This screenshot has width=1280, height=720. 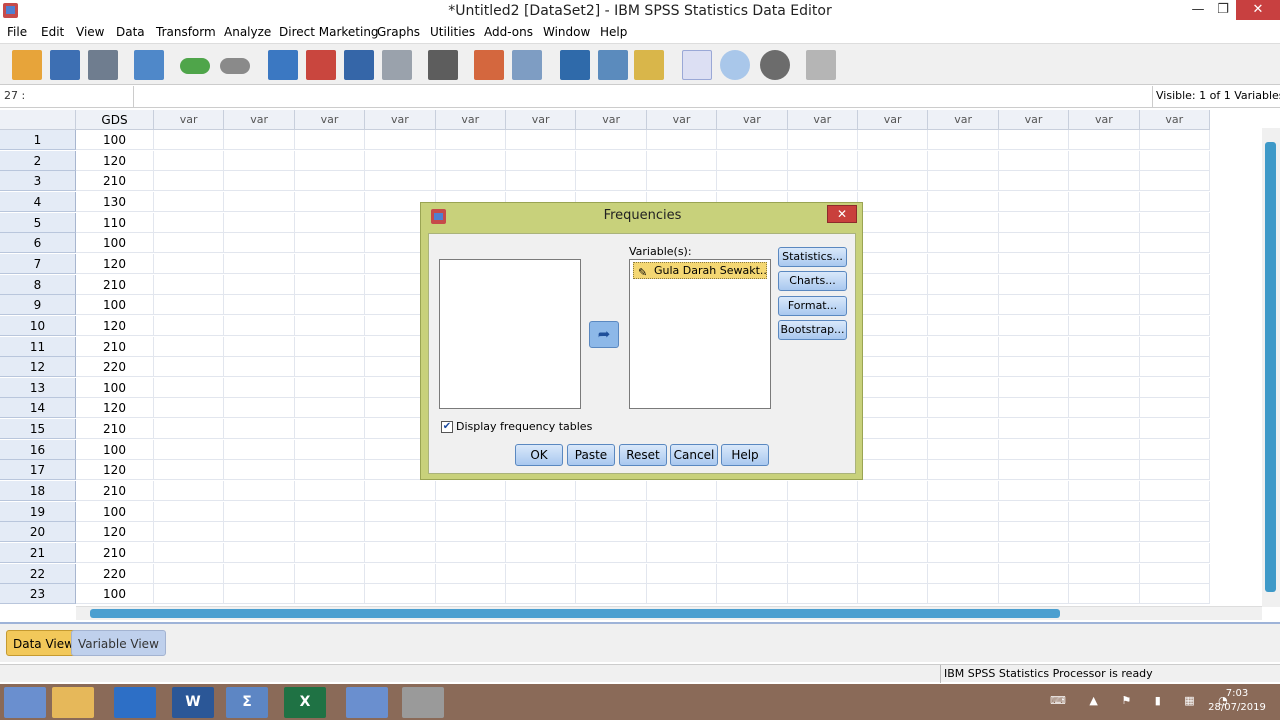 I want to click on menu-file: File, so click(x=17, y=32).